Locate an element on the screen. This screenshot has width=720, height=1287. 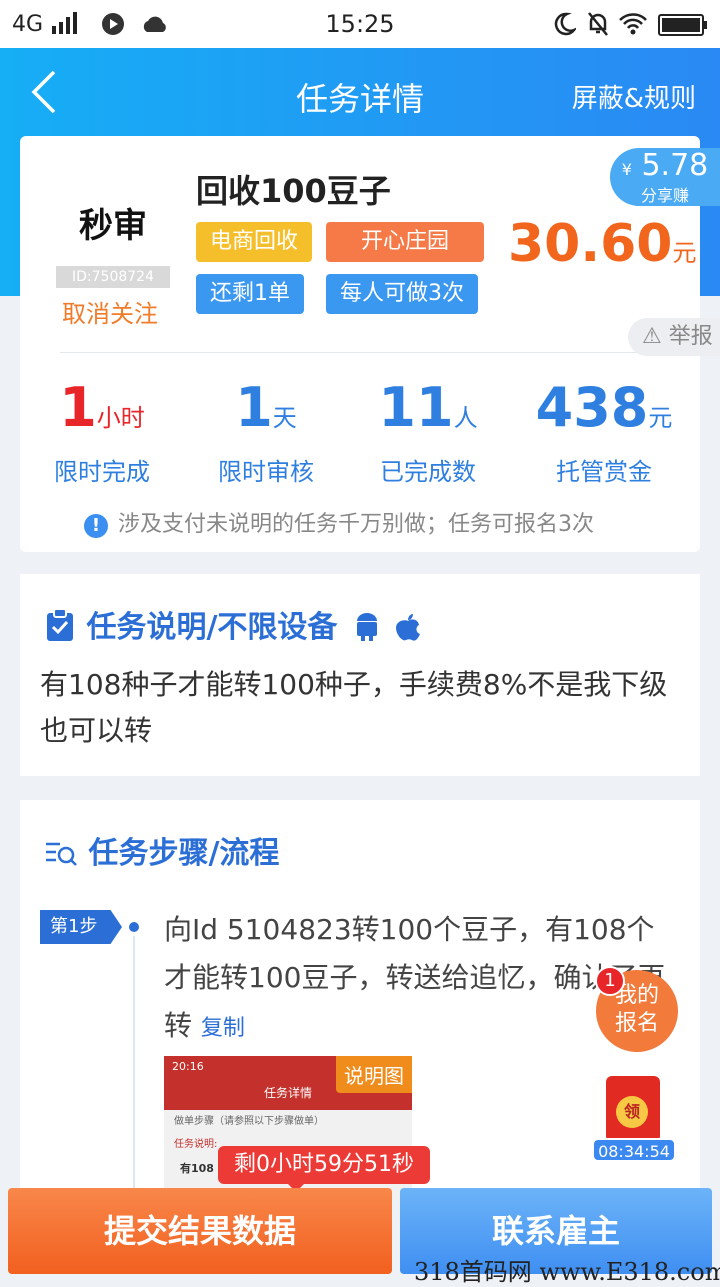
unfollow-link: 取消关注 is located at coordinates (110, 311).